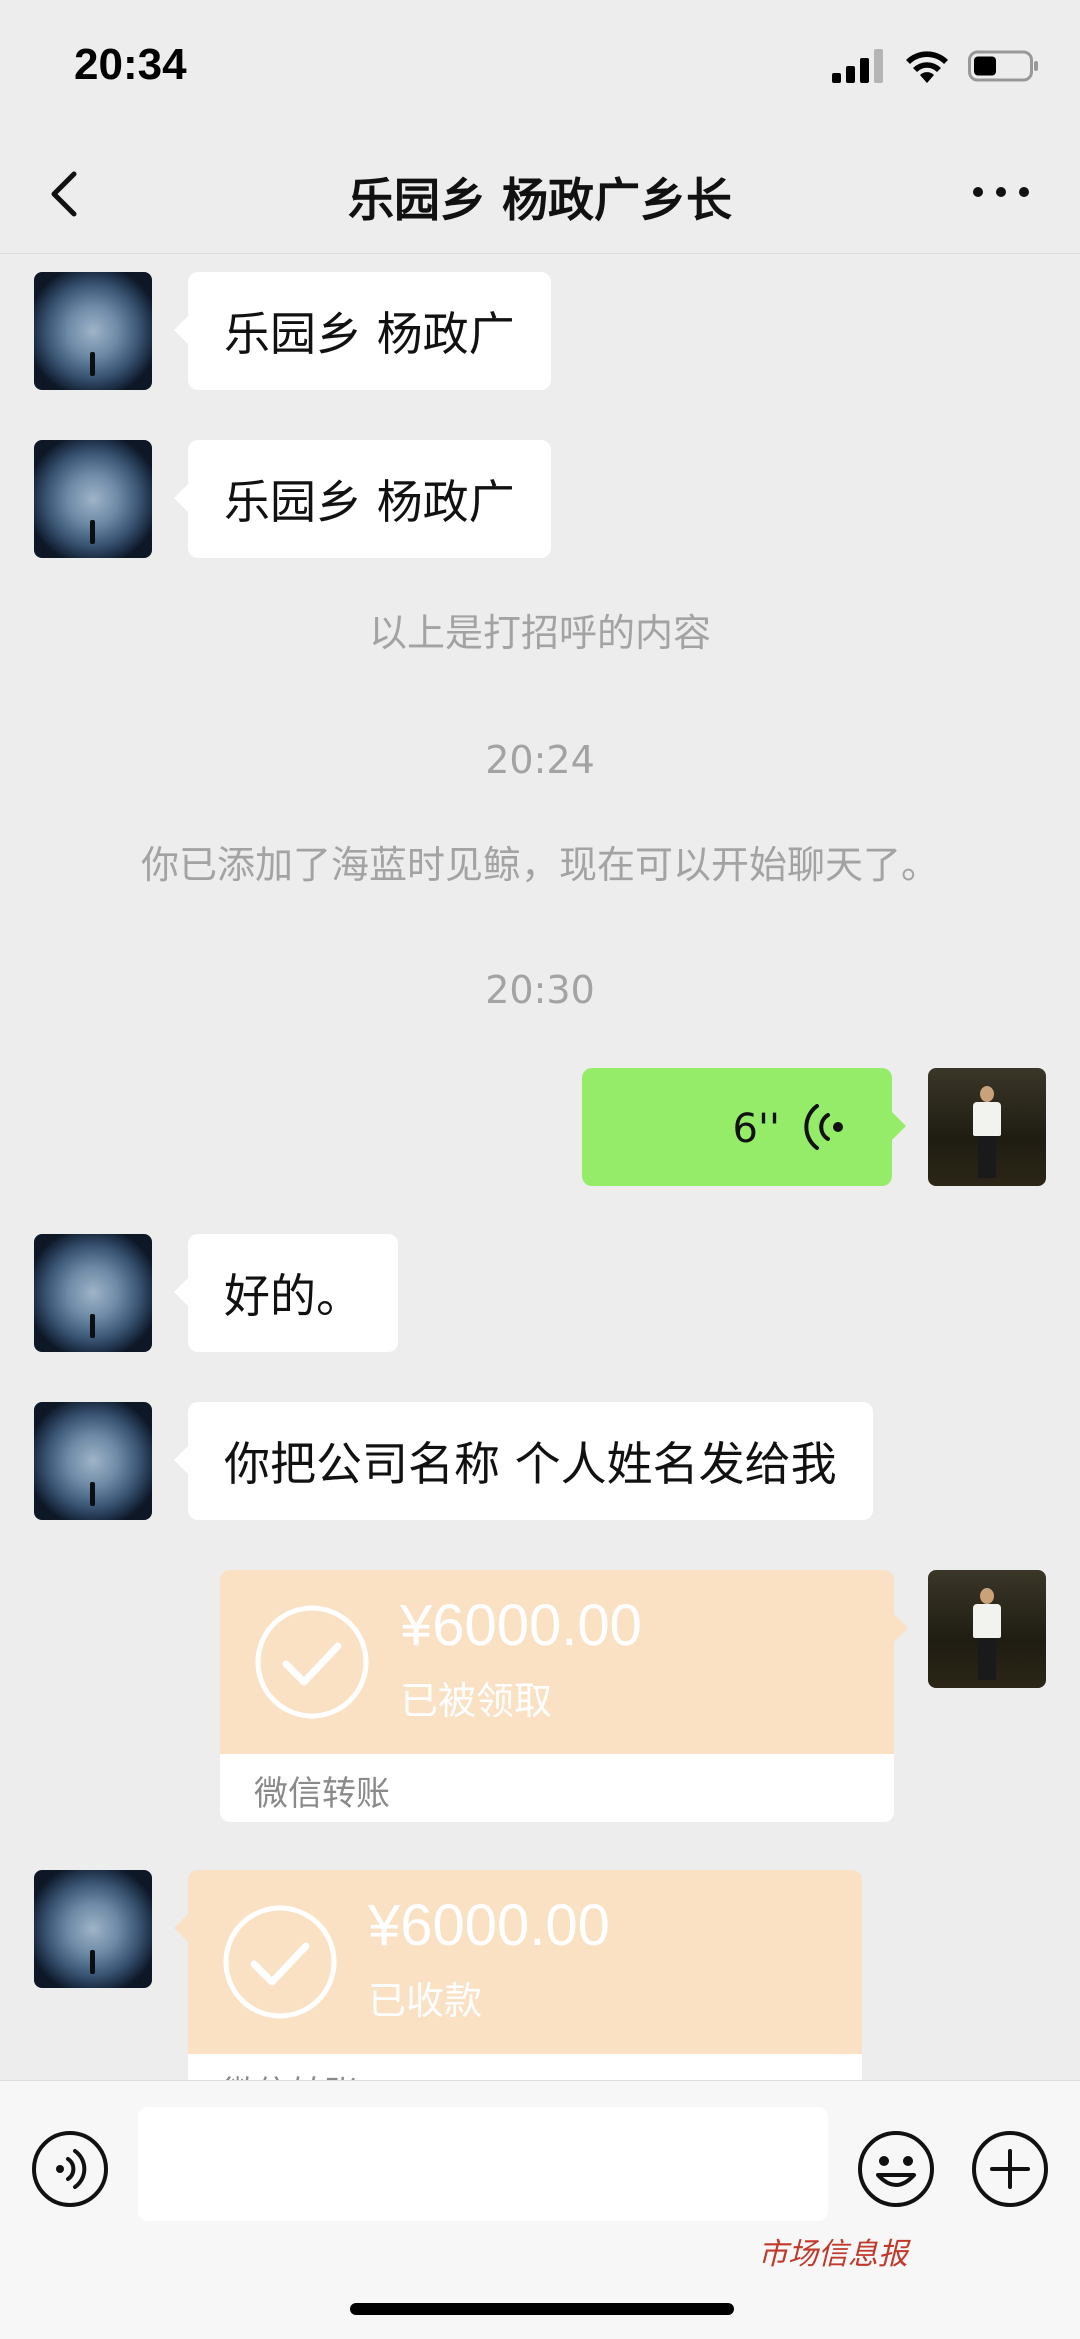 This screenshot has width=1080, height=2339. I want to click on nav-bar: 乐园乡 杨政广乡长, so click(540, 193).